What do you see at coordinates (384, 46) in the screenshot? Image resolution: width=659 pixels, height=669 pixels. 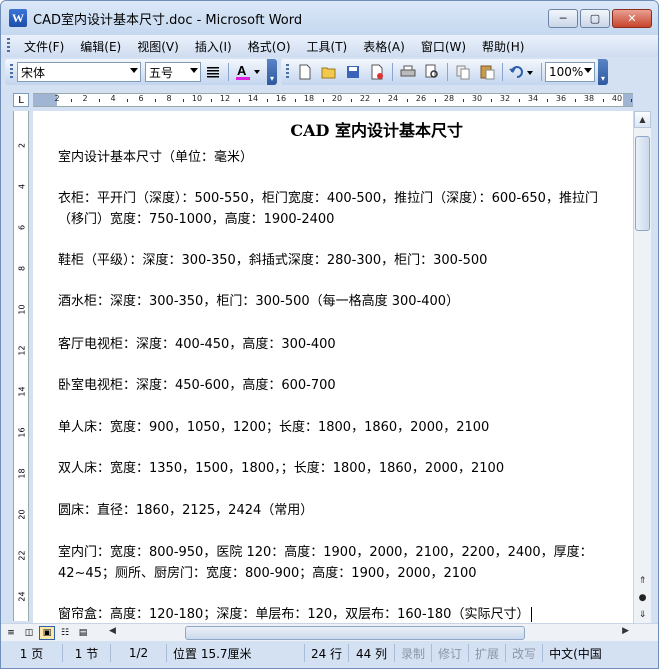 I see `menu-table: 表格(A)` at bounding box center [384, 46].